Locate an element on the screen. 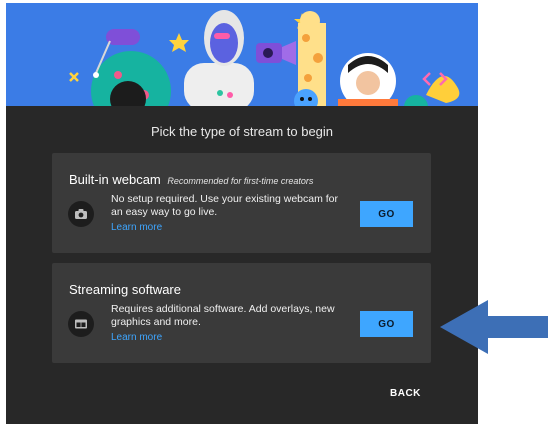 The height and width of the screenshot is (426, 550). dialog-title: Pick the type of stream to begin is located at coordinates (242, 131).